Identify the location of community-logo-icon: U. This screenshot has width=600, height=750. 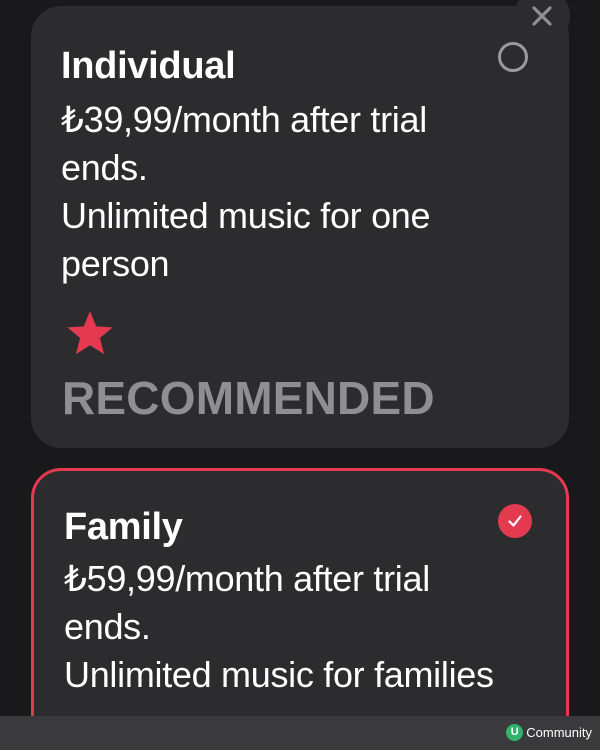
(515, 732).